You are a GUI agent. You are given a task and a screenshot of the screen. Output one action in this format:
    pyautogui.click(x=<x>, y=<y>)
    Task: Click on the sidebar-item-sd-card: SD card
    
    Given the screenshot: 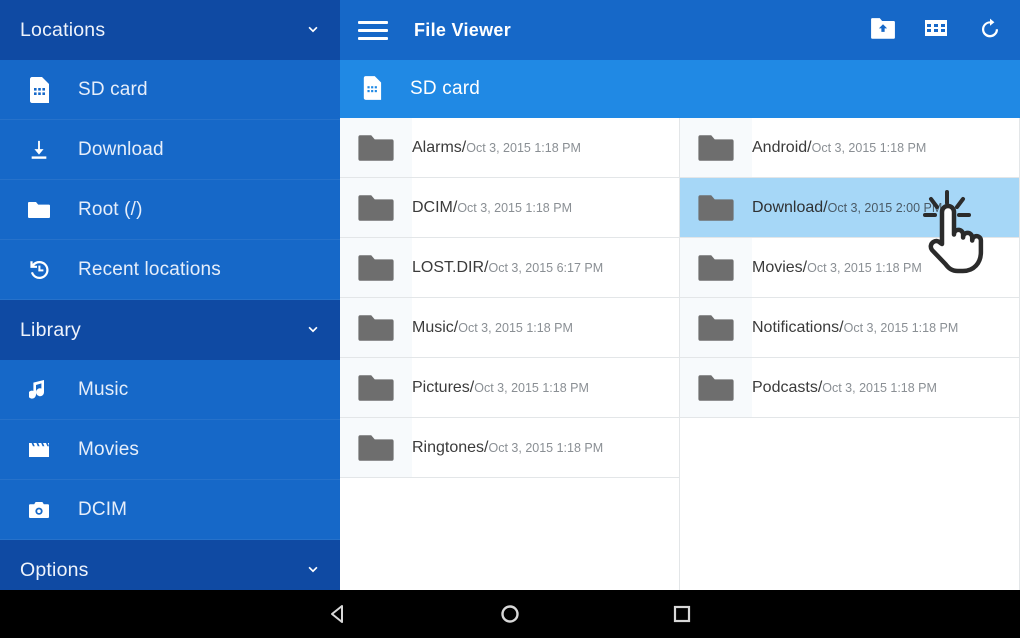 What is the action you would take?
    pyautogui.click(x=170, y=90)
    